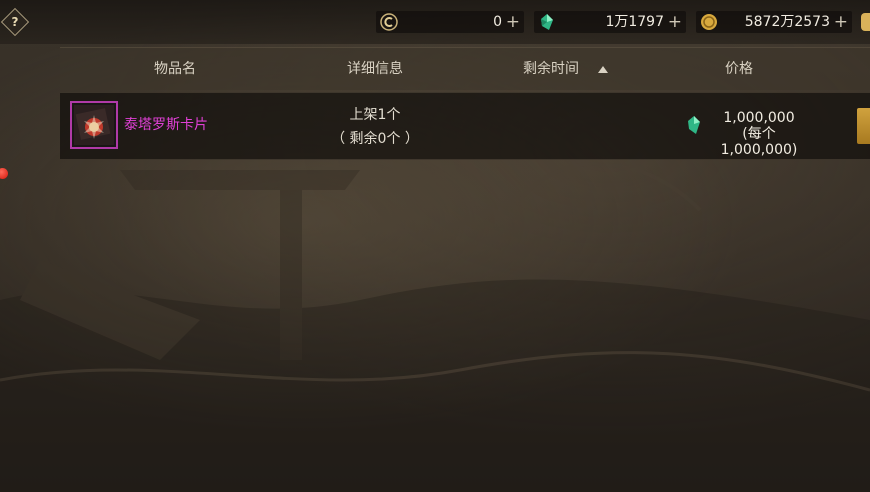 Image resolution: width=870 pixels, height=492 pixels. Describe the element at coordinates (865, 22) in the screenshot. I see `bag-icon` at that location.